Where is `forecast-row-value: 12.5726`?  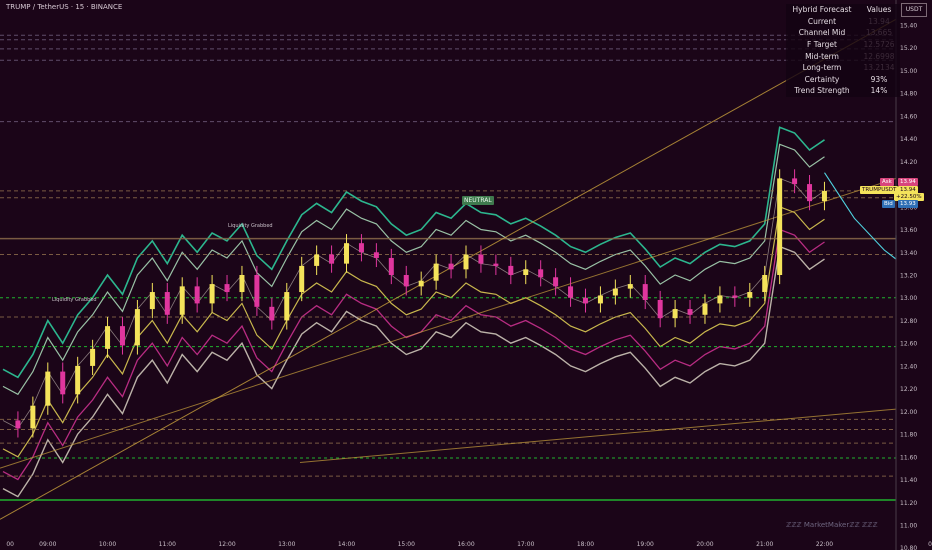
forecast-row-value: 12.5726 is located at coordinates (879, 45).